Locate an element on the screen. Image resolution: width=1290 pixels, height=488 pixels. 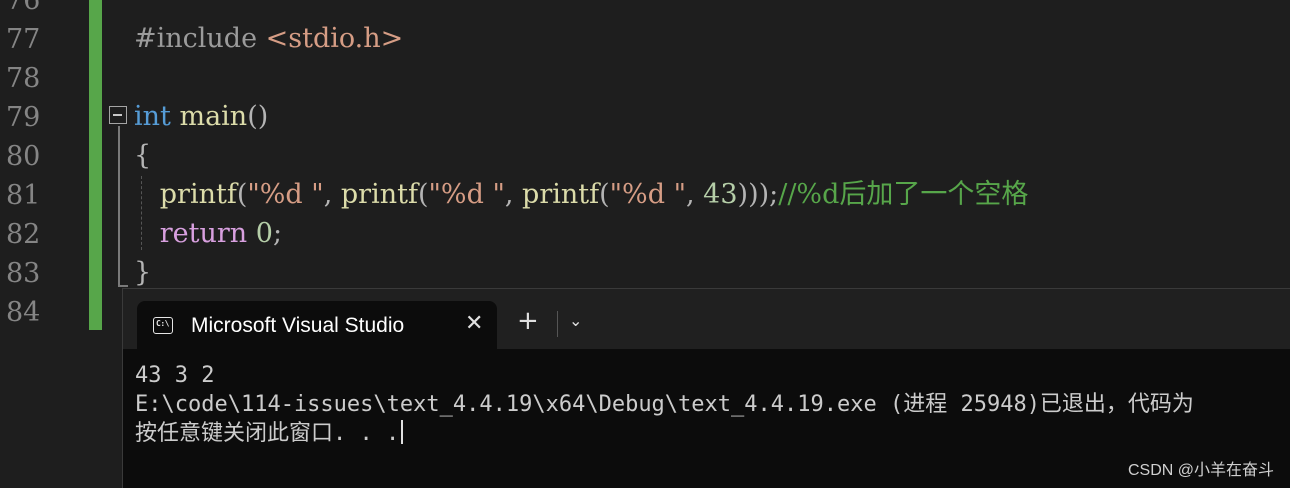
watermark: CSDN @小羊在奋斗 is located at coordinates (1200, 470).